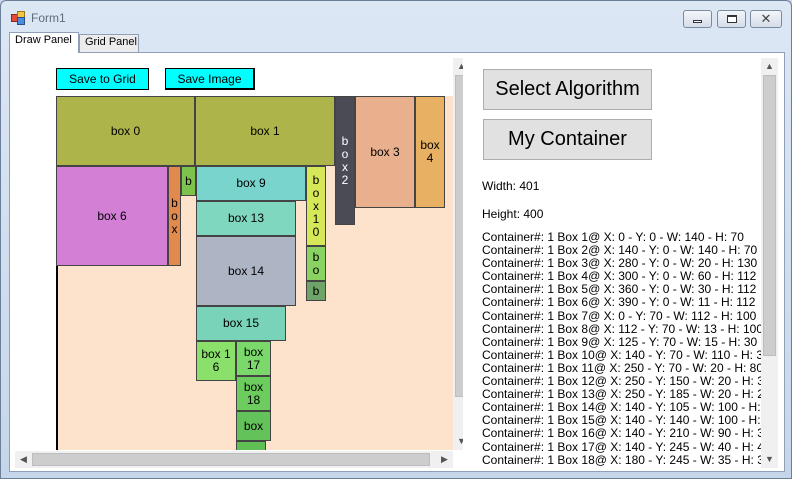  I want to click on box-label: box 14, so click(246, 270).